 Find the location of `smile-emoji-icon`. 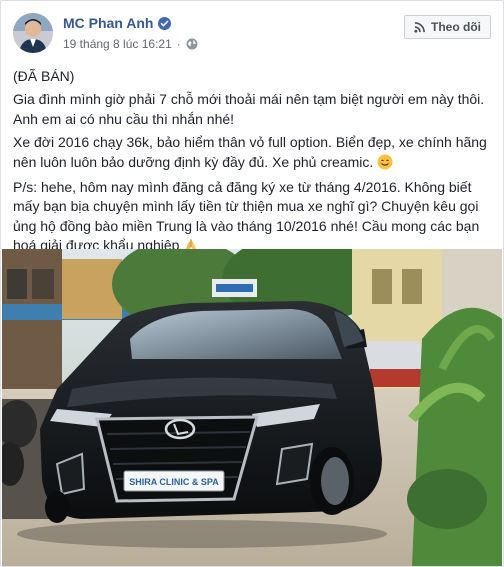

smile-emoji-icon is located at coordinates (385, 162).